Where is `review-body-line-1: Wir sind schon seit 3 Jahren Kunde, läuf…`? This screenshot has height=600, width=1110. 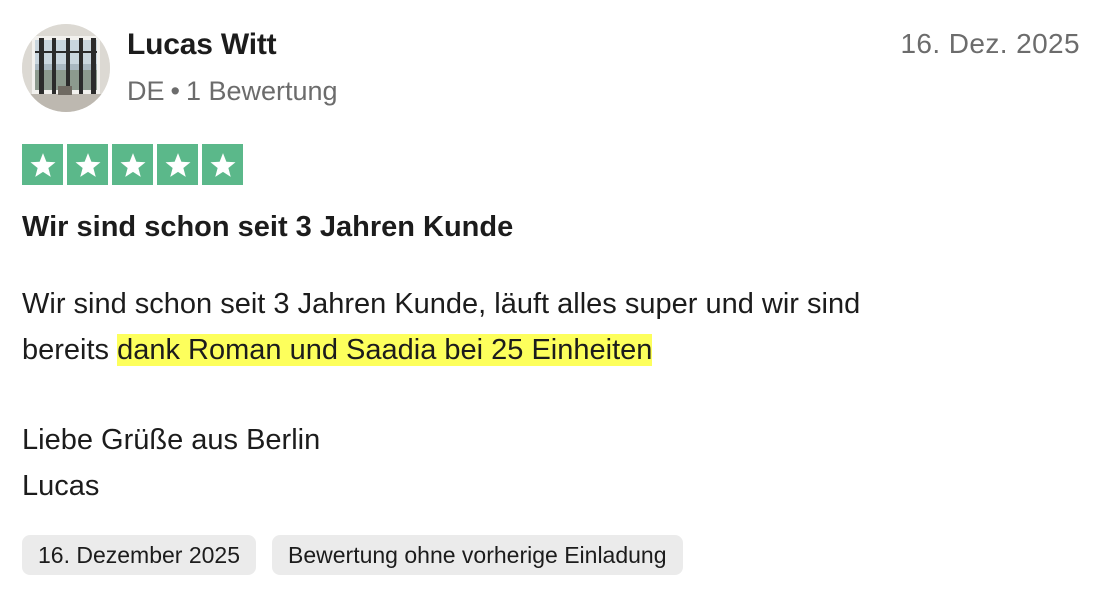
review-body-line-1: Wir sind schon seit 3 Jahren Kunde, läuf… is located at coordinates (441, 304).